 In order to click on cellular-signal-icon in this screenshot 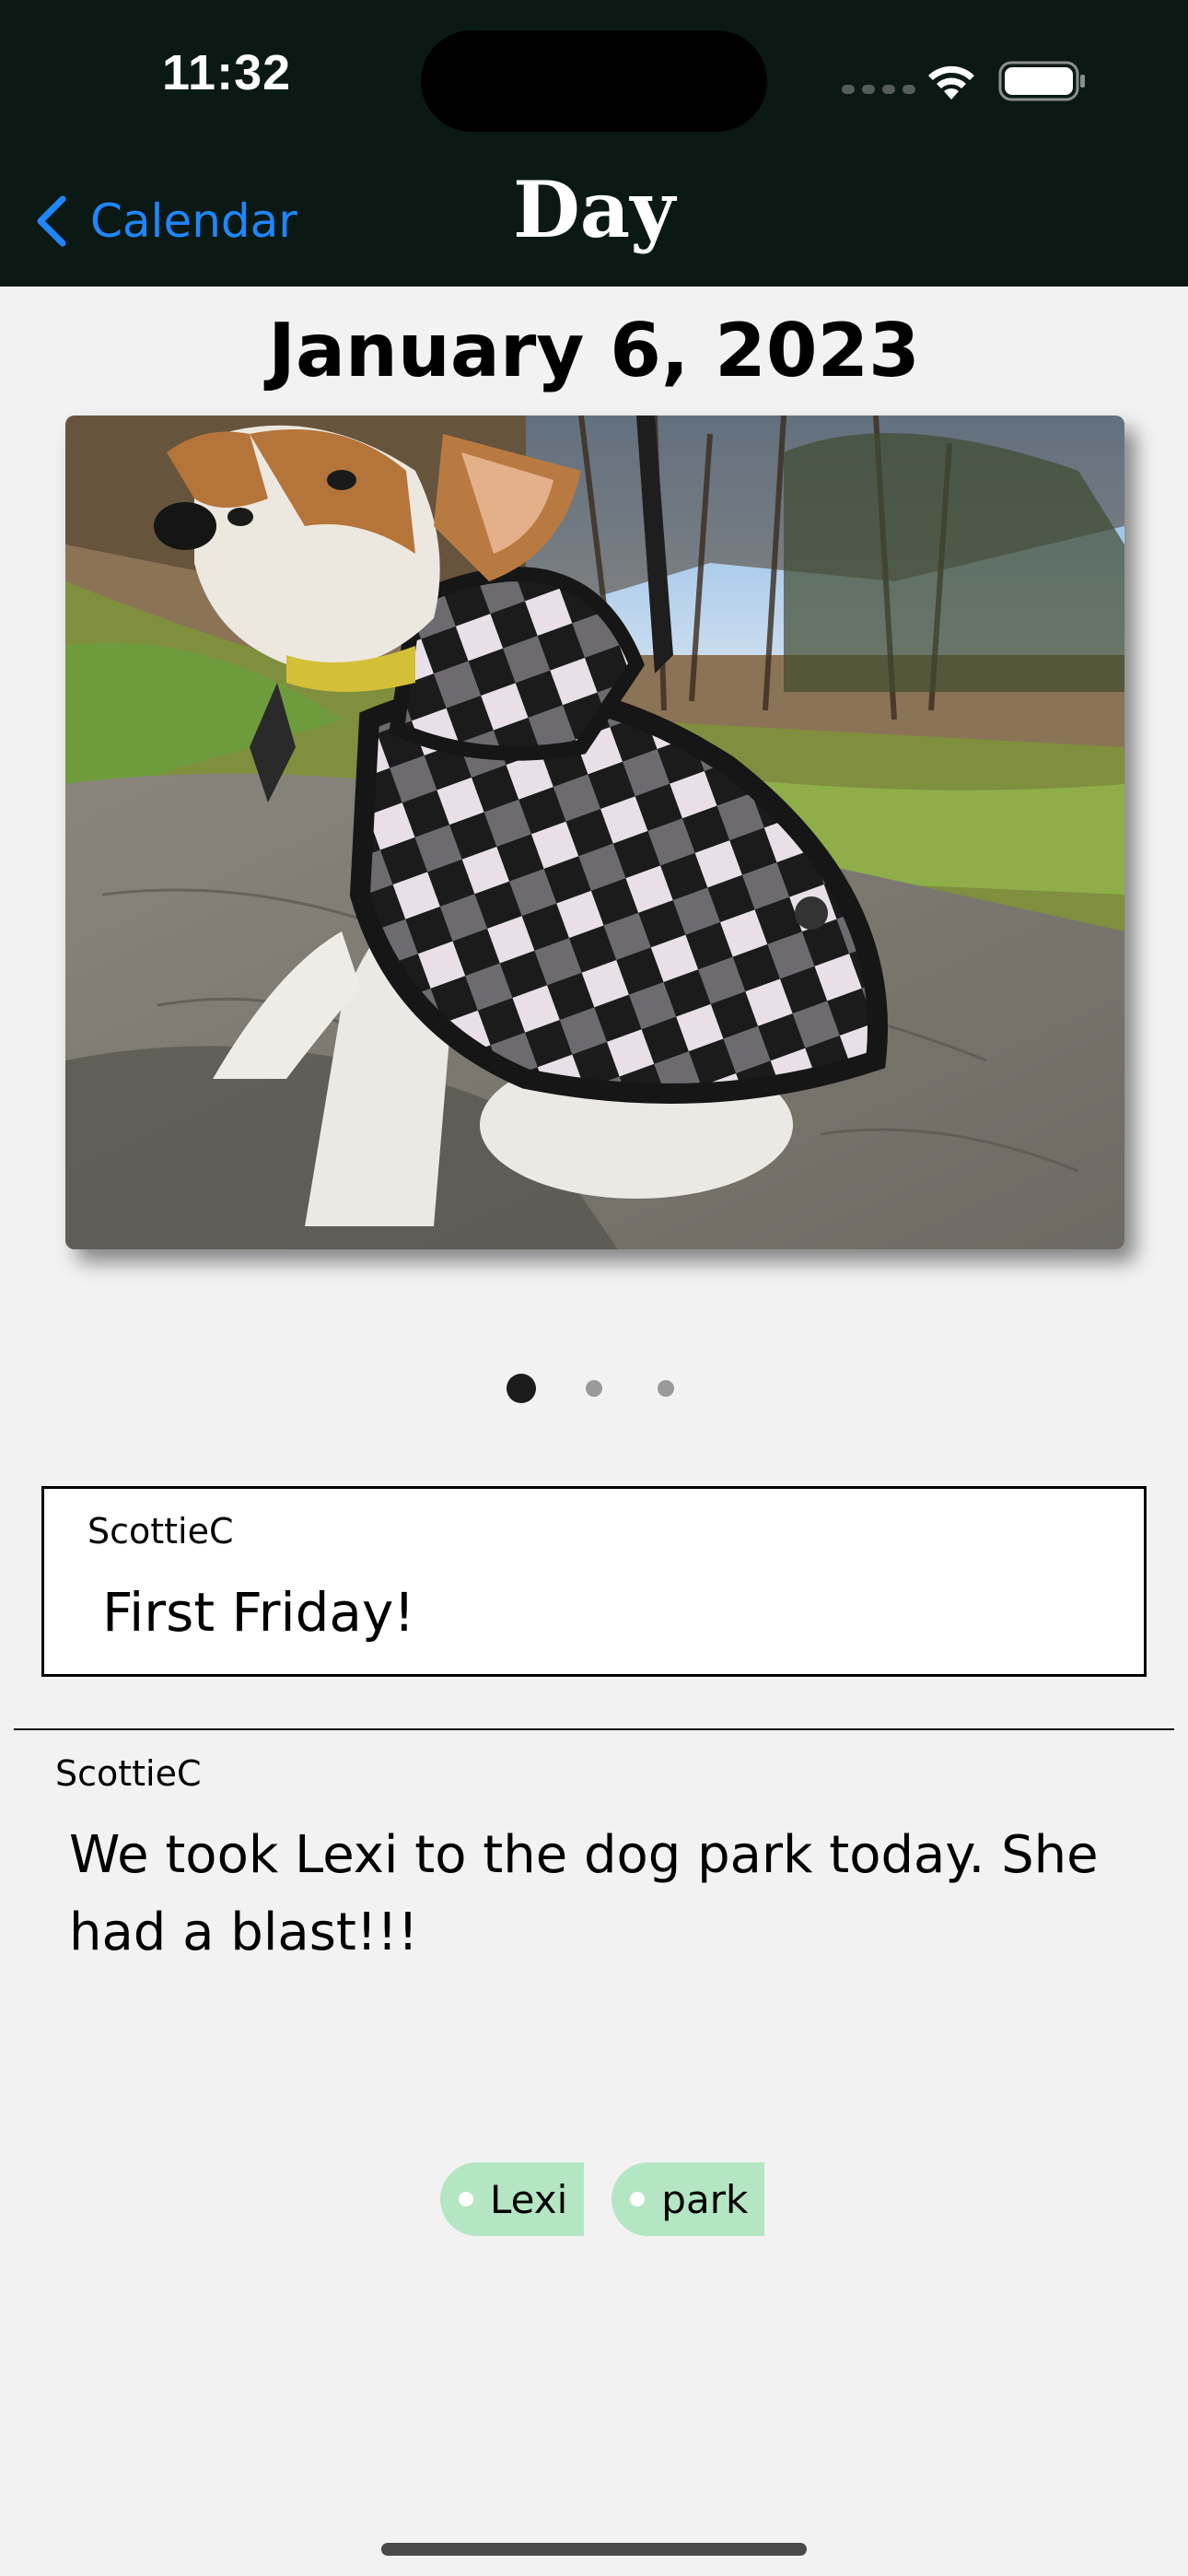, I will do `click(878, 89)`.